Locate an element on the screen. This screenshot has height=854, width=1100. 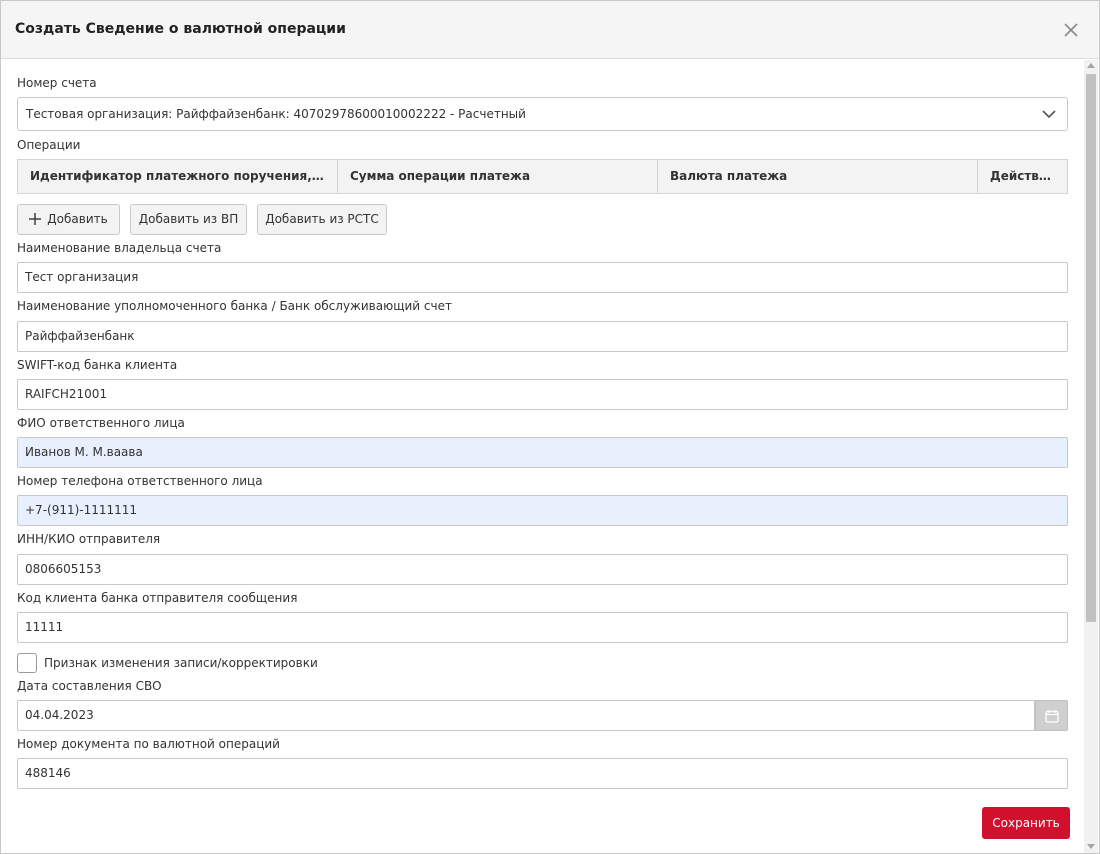
owner-name-label: Наименование владельца счета is located at coordinates (119, 248).